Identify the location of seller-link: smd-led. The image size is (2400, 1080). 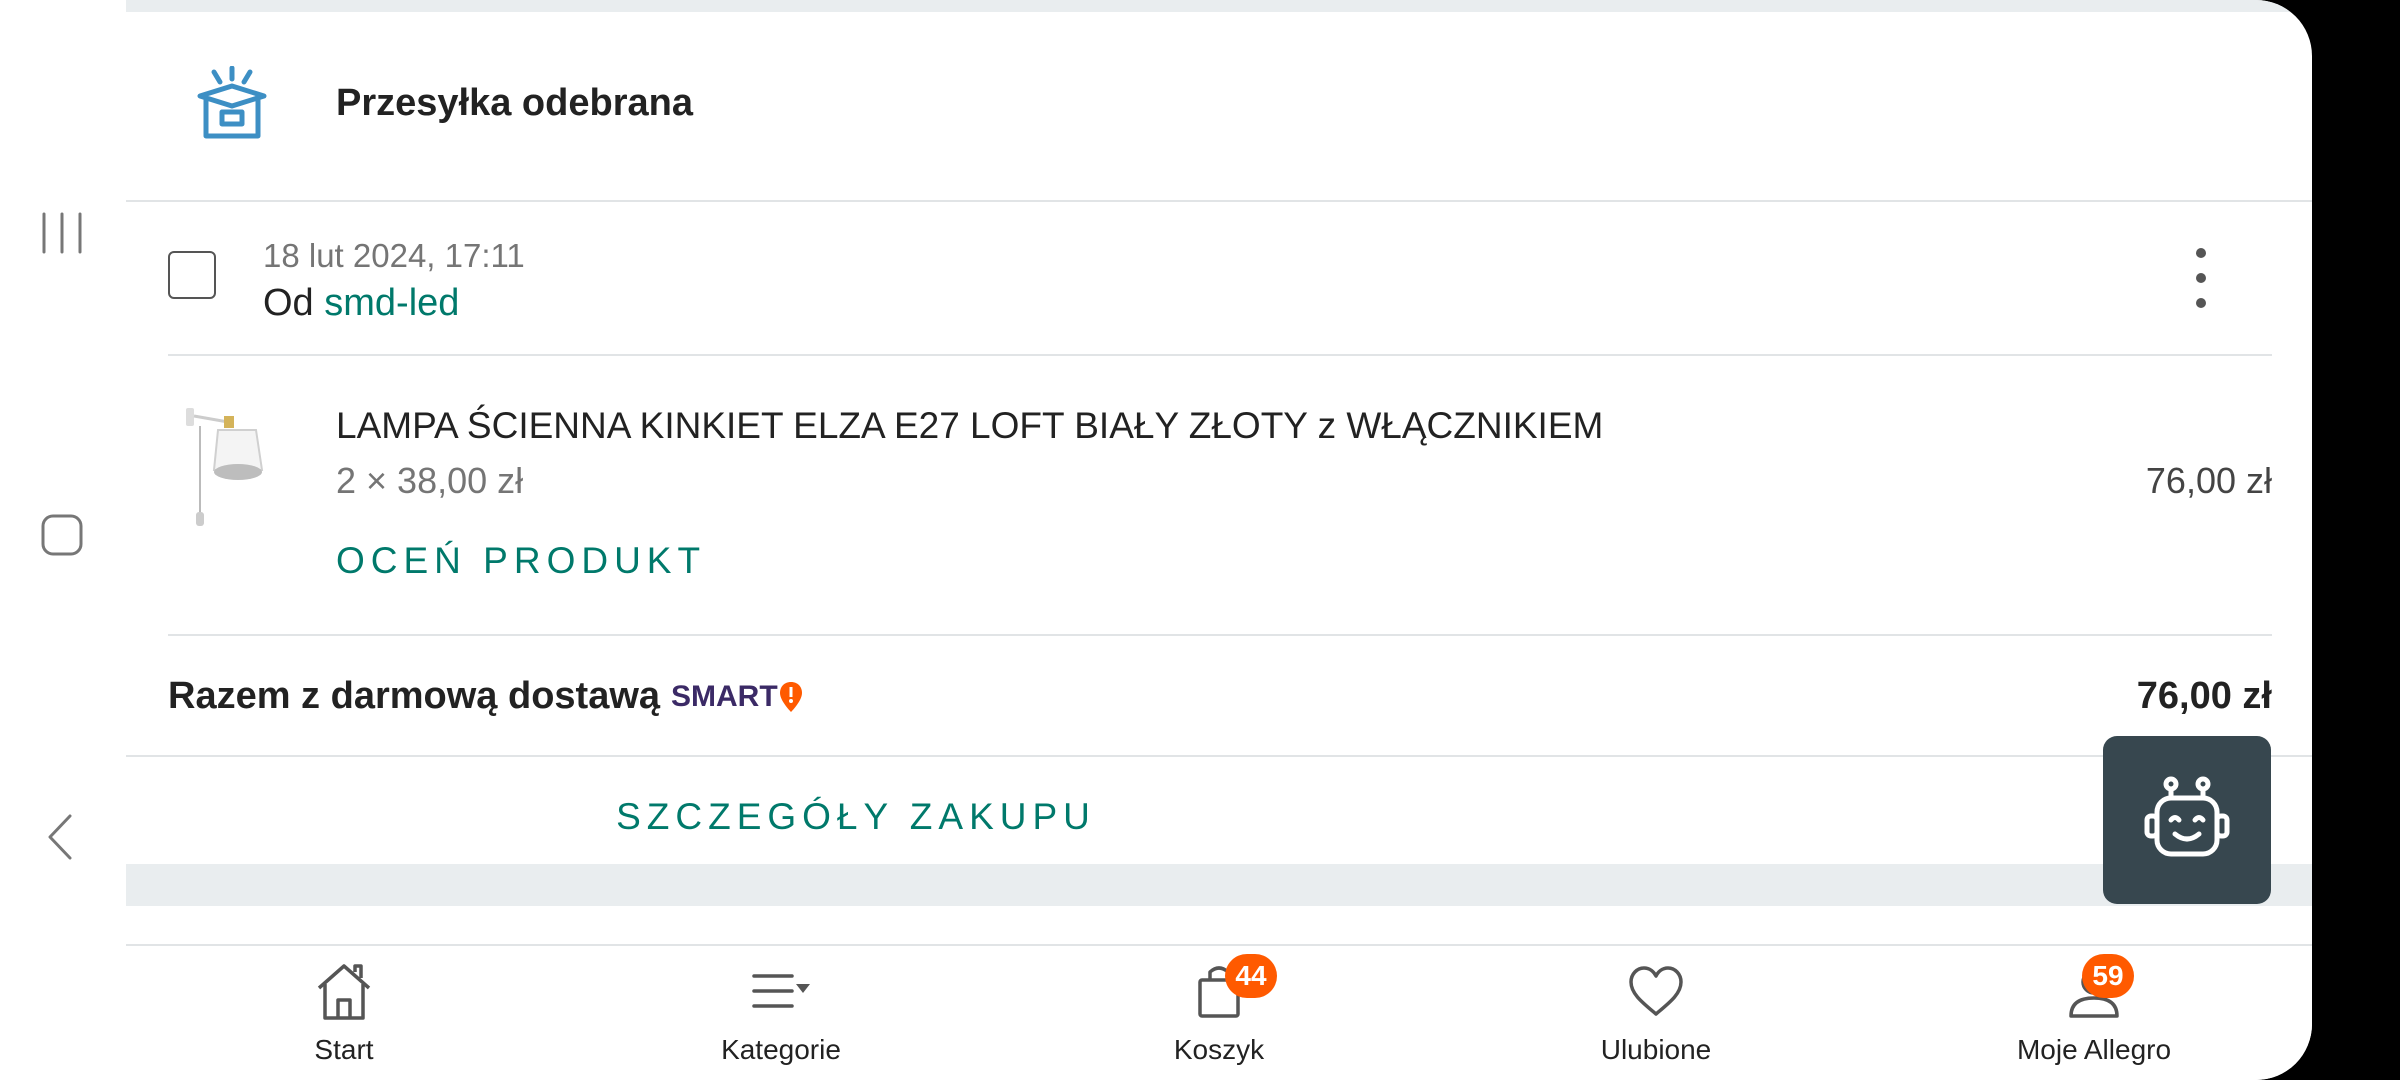
(391, 303).